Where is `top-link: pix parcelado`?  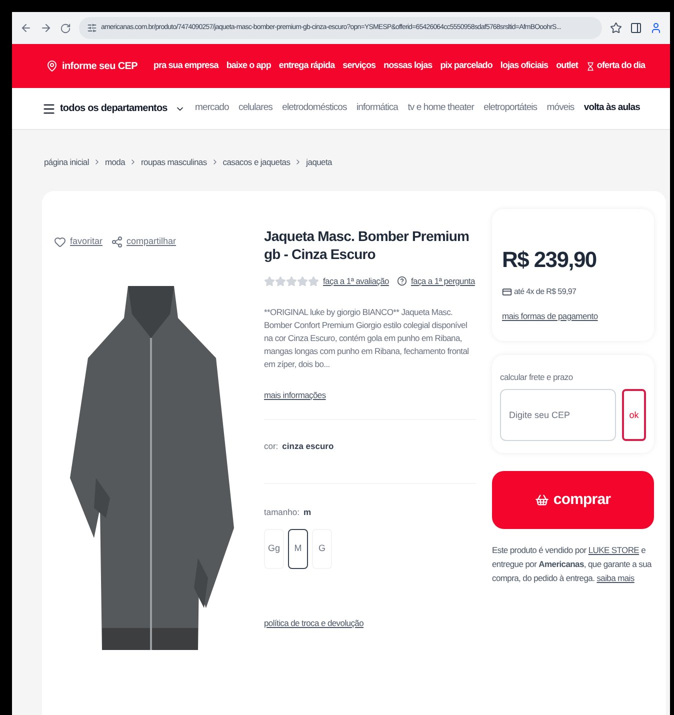
top-link: pix parcelado is located at coordinates (466, 66).